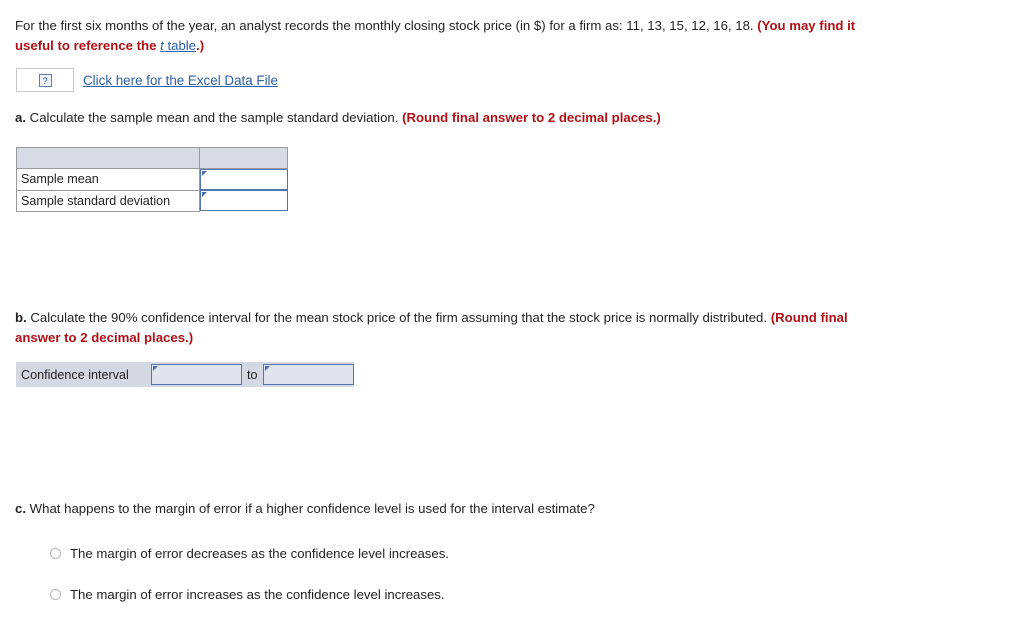  I want to click on confidence-interval-lower-cell, so click(196, 374).